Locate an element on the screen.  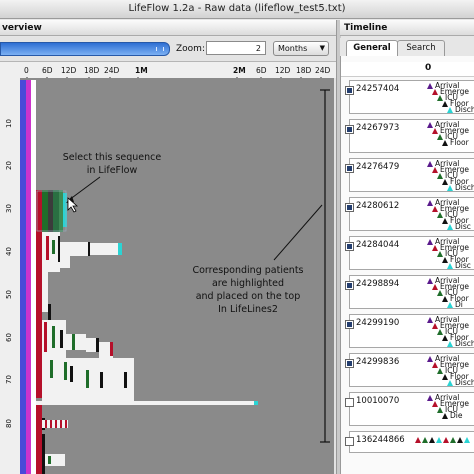
patient-id: 10010070 is located at coordinates (378, 401).